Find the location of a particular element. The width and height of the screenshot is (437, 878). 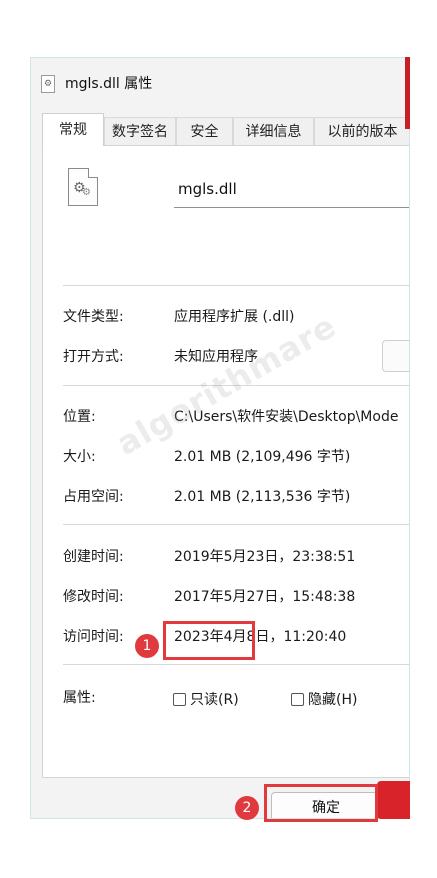

file-type-label: 文件类型: is located at coordinates (93, 317).